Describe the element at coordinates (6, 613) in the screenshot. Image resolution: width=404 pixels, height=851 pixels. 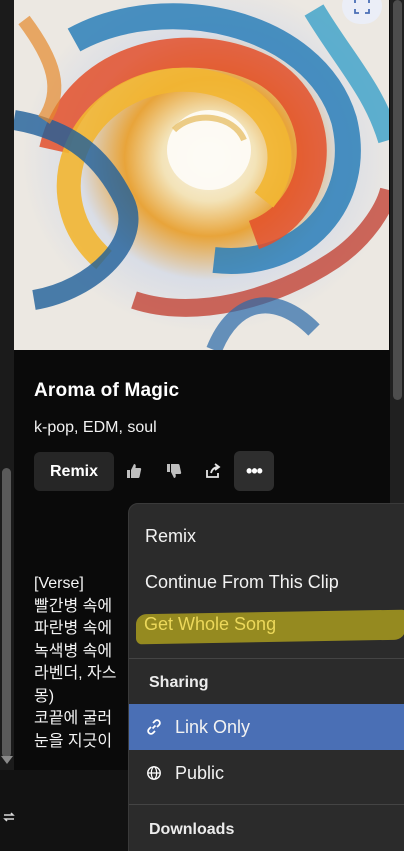
I see `left-scrollbar-thumb` at that location.